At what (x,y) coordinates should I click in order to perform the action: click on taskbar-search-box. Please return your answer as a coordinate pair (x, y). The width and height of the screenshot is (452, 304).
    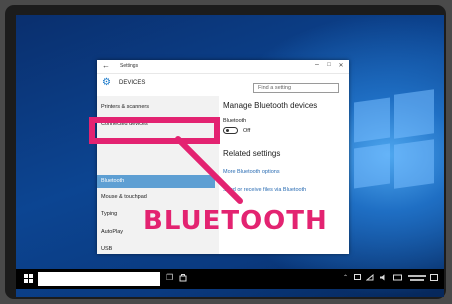
    Looking at the image, I should click on (99, 279).